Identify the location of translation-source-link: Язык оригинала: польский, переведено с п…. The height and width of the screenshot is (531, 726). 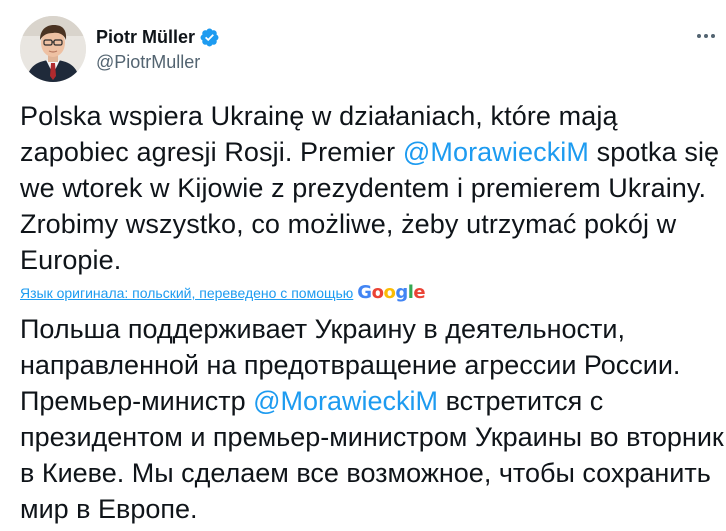
(186, 293).